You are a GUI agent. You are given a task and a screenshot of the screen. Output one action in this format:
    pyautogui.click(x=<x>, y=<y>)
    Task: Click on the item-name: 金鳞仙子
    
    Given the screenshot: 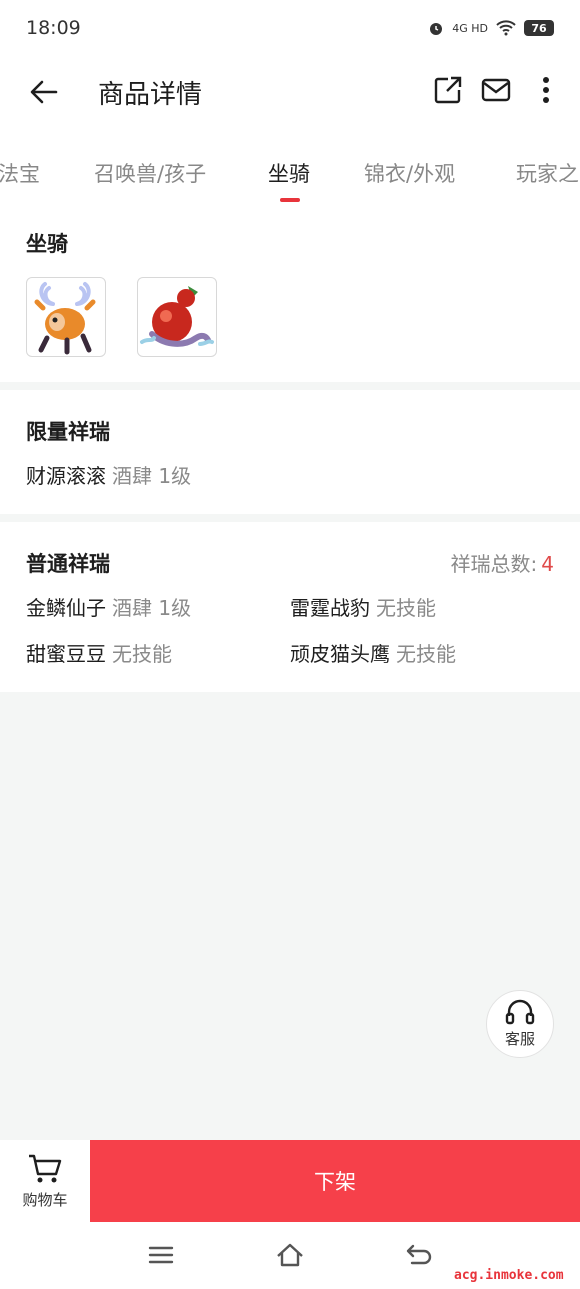 What is the action you would take?
    pyautogui.click(x=66, y=608)
    